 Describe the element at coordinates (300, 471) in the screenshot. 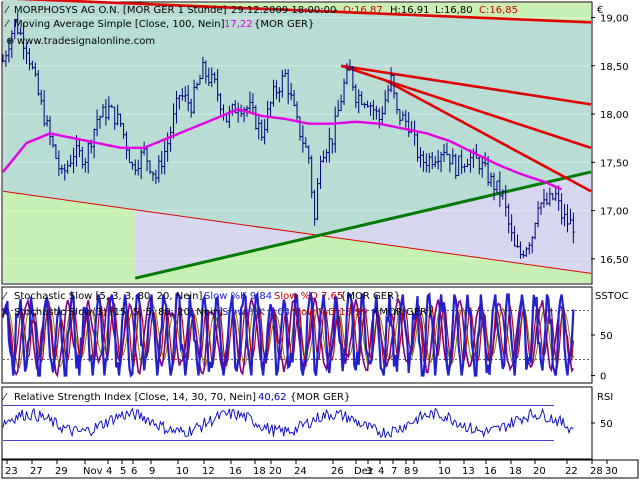

I see `x-tick-label: 24` at that location.